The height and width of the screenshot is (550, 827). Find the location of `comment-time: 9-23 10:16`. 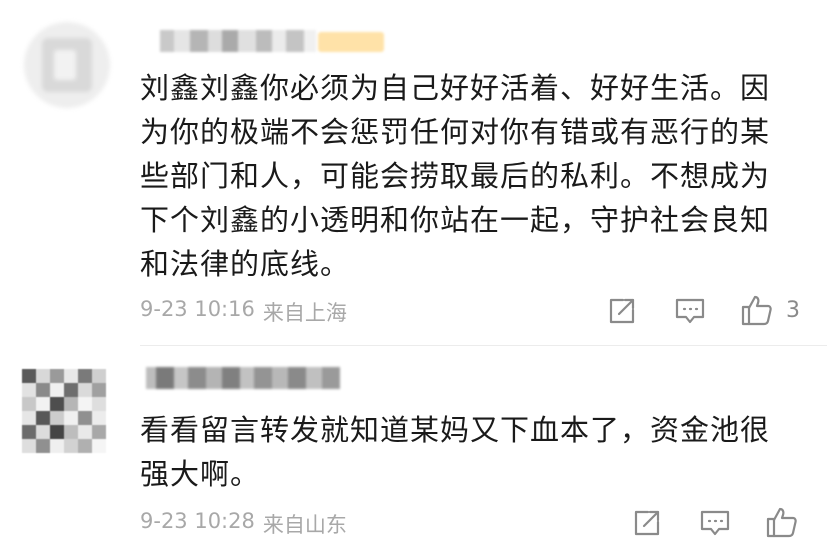

comment-time: 9-23 10:16 is located at coordinates (197, 309).